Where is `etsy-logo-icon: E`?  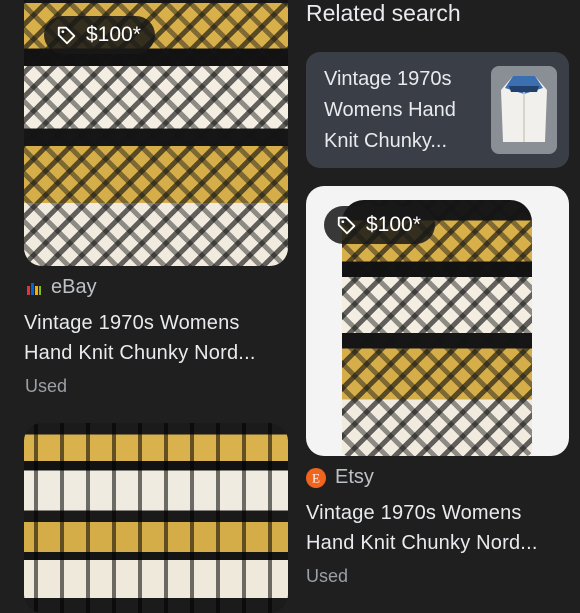
etsy-logo-icon: E is located at coordinates (316, 477).